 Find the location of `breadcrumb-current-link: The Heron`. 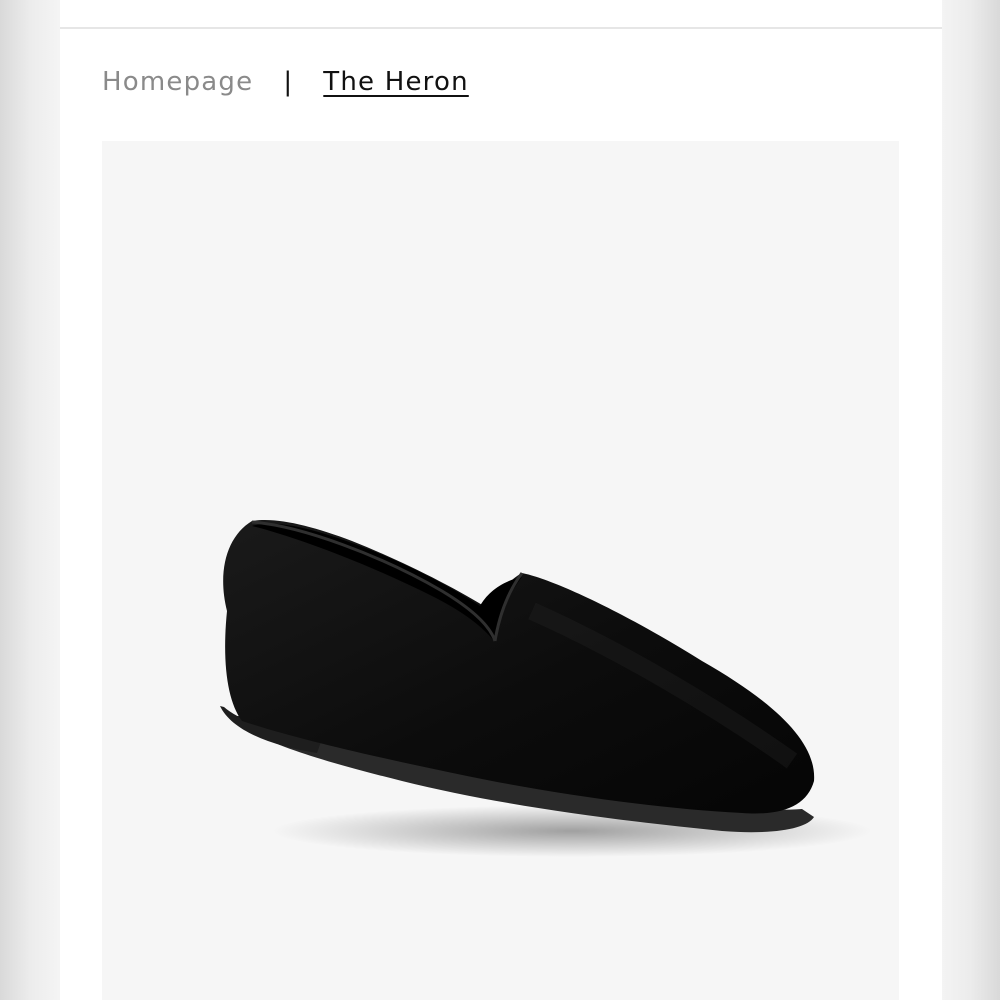

breadcrumb-current-link: The Heron is located at coordinates (395, 82).